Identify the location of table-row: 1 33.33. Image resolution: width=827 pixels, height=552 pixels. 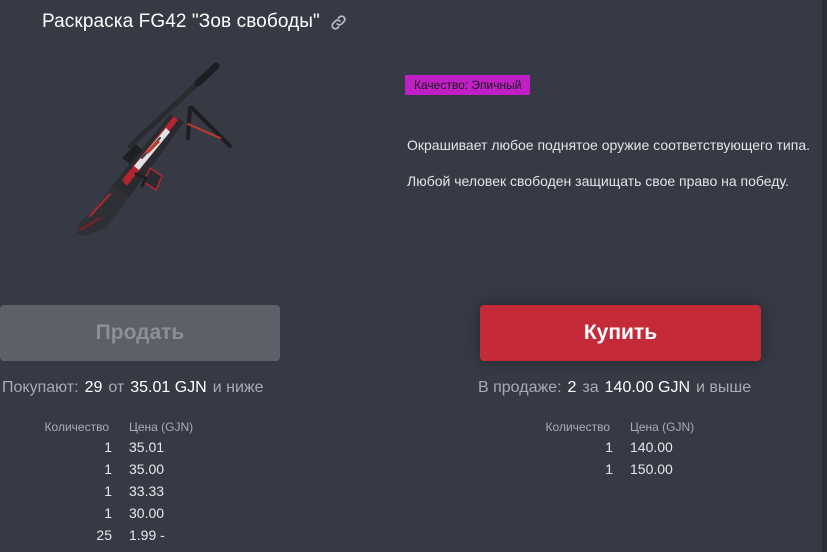
(115, 491).